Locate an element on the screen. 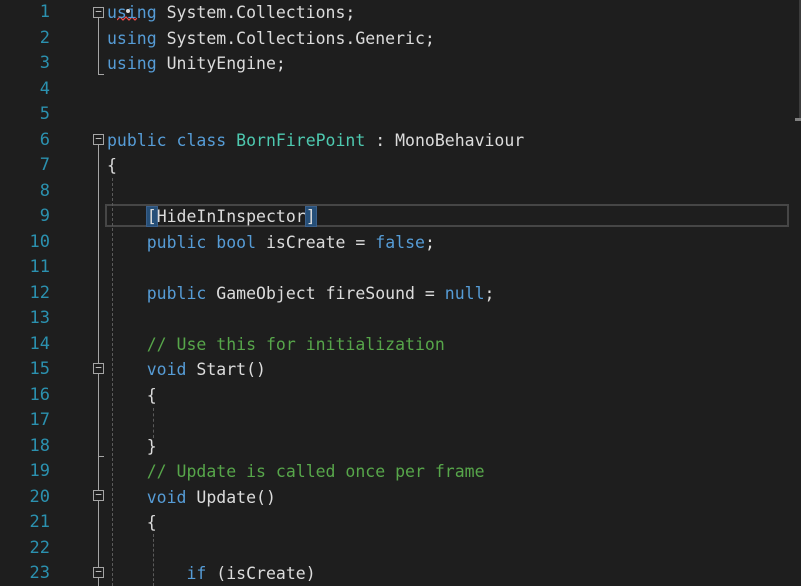  line-number: 12 is located at coordinates (39, 292).